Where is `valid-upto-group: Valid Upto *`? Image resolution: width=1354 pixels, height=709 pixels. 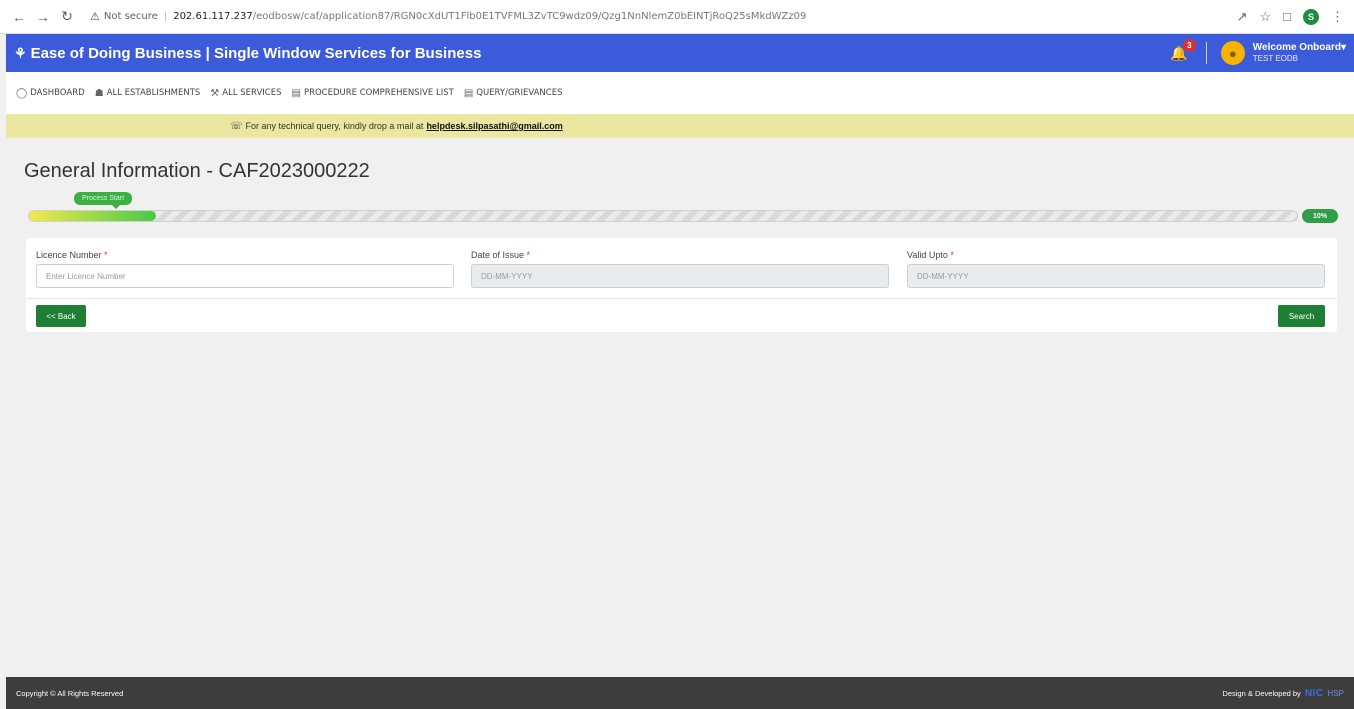 valid-upto-group: Valid Upto * is located at coordinates (1116, 269).